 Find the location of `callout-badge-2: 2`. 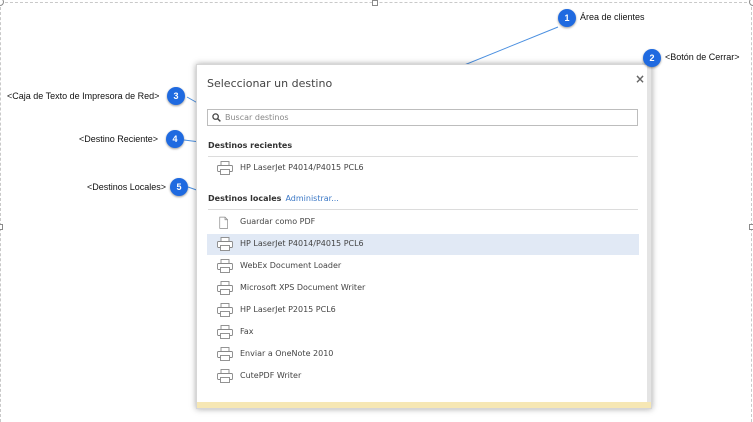

callout-badge-2: 2 is located at coordinates (652, 58).